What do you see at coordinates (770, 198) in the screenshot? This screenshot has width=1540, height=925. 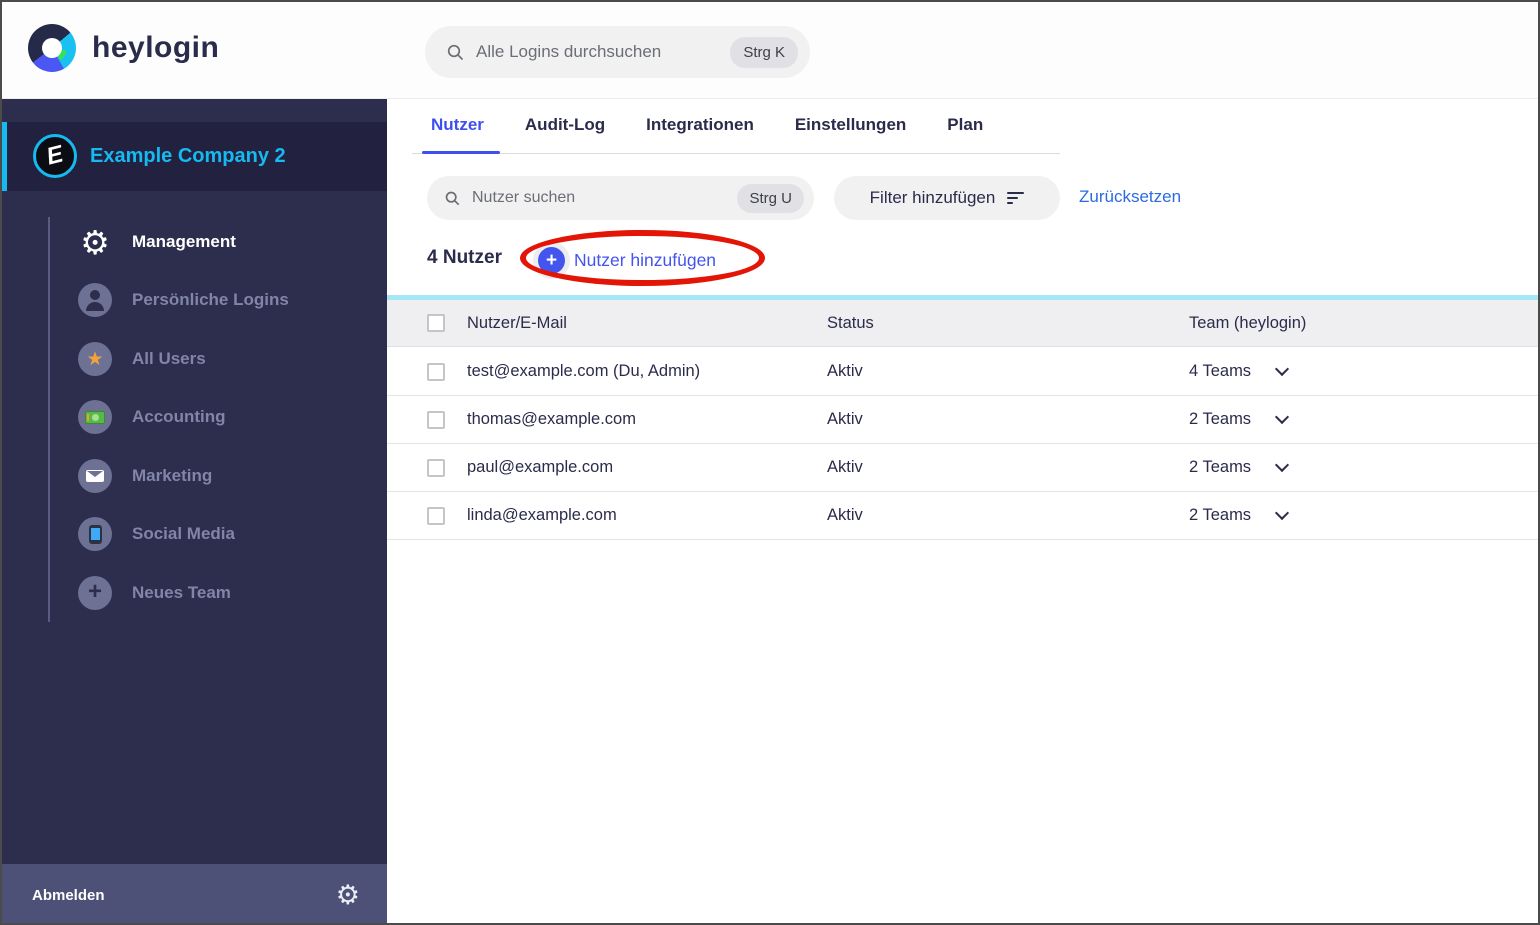 I see `user-search-shortcut-badge: Strg U` at bounding box center [770, 198].